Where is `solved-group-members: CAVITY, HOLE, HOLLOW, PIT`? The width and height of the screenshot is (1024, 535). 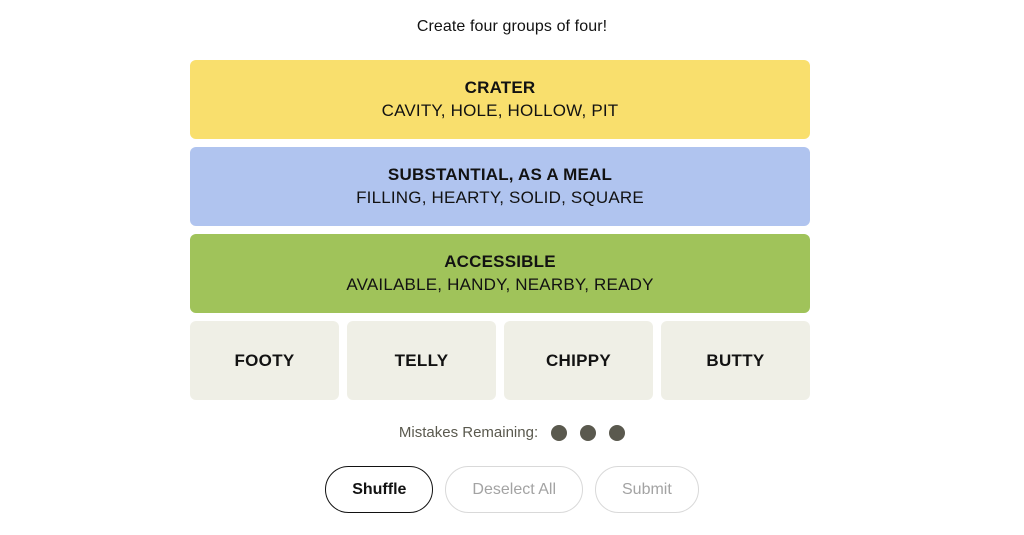
solved-group-members: CAVITY, HOLE, HOLLOW, PIT is located at coordinates (500, 110).